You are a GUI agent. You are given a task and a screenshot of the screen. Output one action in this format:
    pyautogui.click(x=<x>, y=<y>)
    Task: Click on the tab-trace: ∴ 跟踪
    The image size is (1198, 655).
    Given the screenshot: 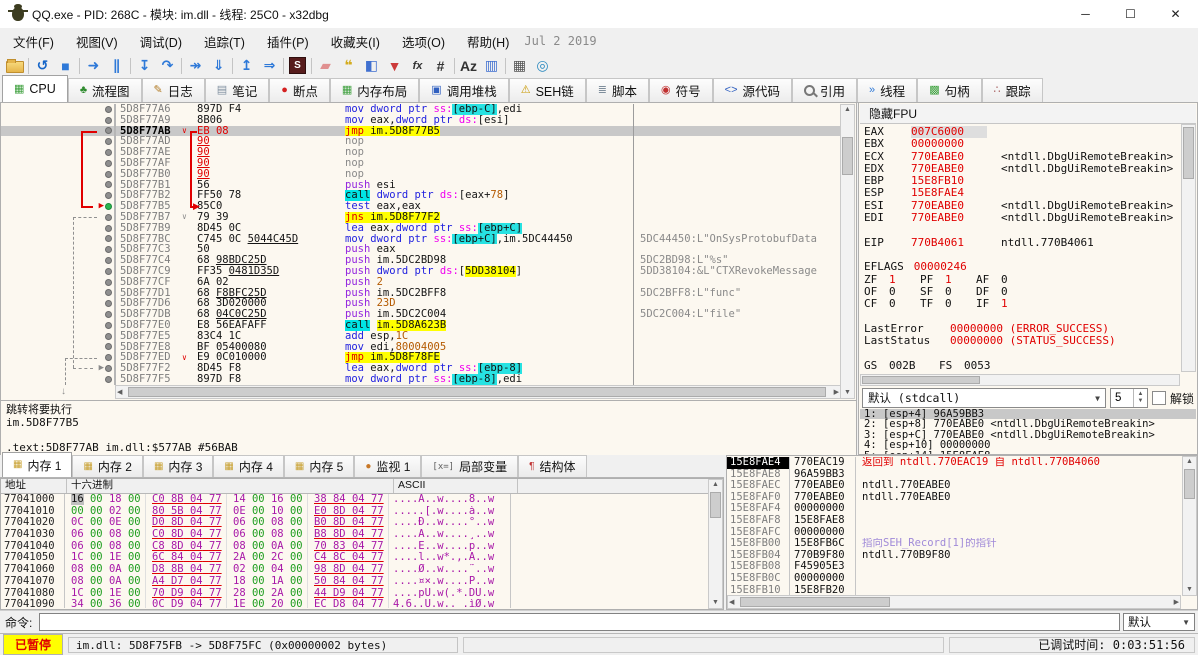 What is the action you would take?
    pyautogui.click(x=1012, y=90)
    